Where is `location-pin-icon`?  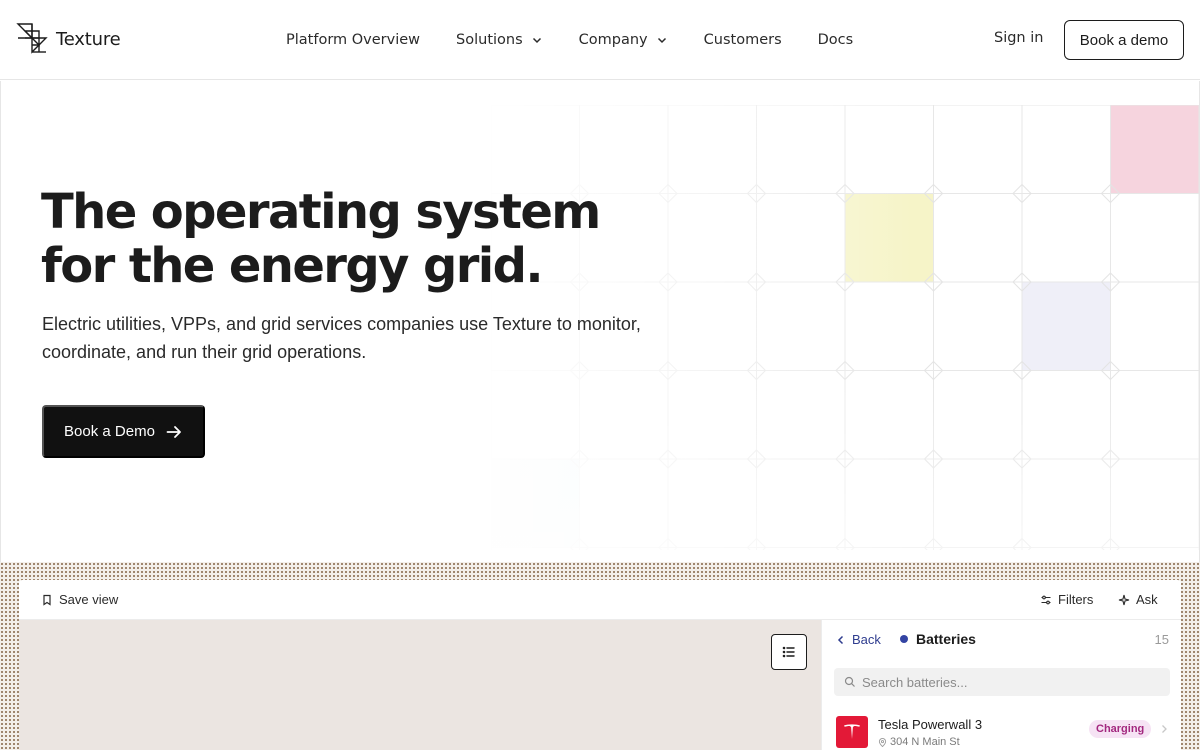
location-pin-icon is located at coordinates (882, 742).